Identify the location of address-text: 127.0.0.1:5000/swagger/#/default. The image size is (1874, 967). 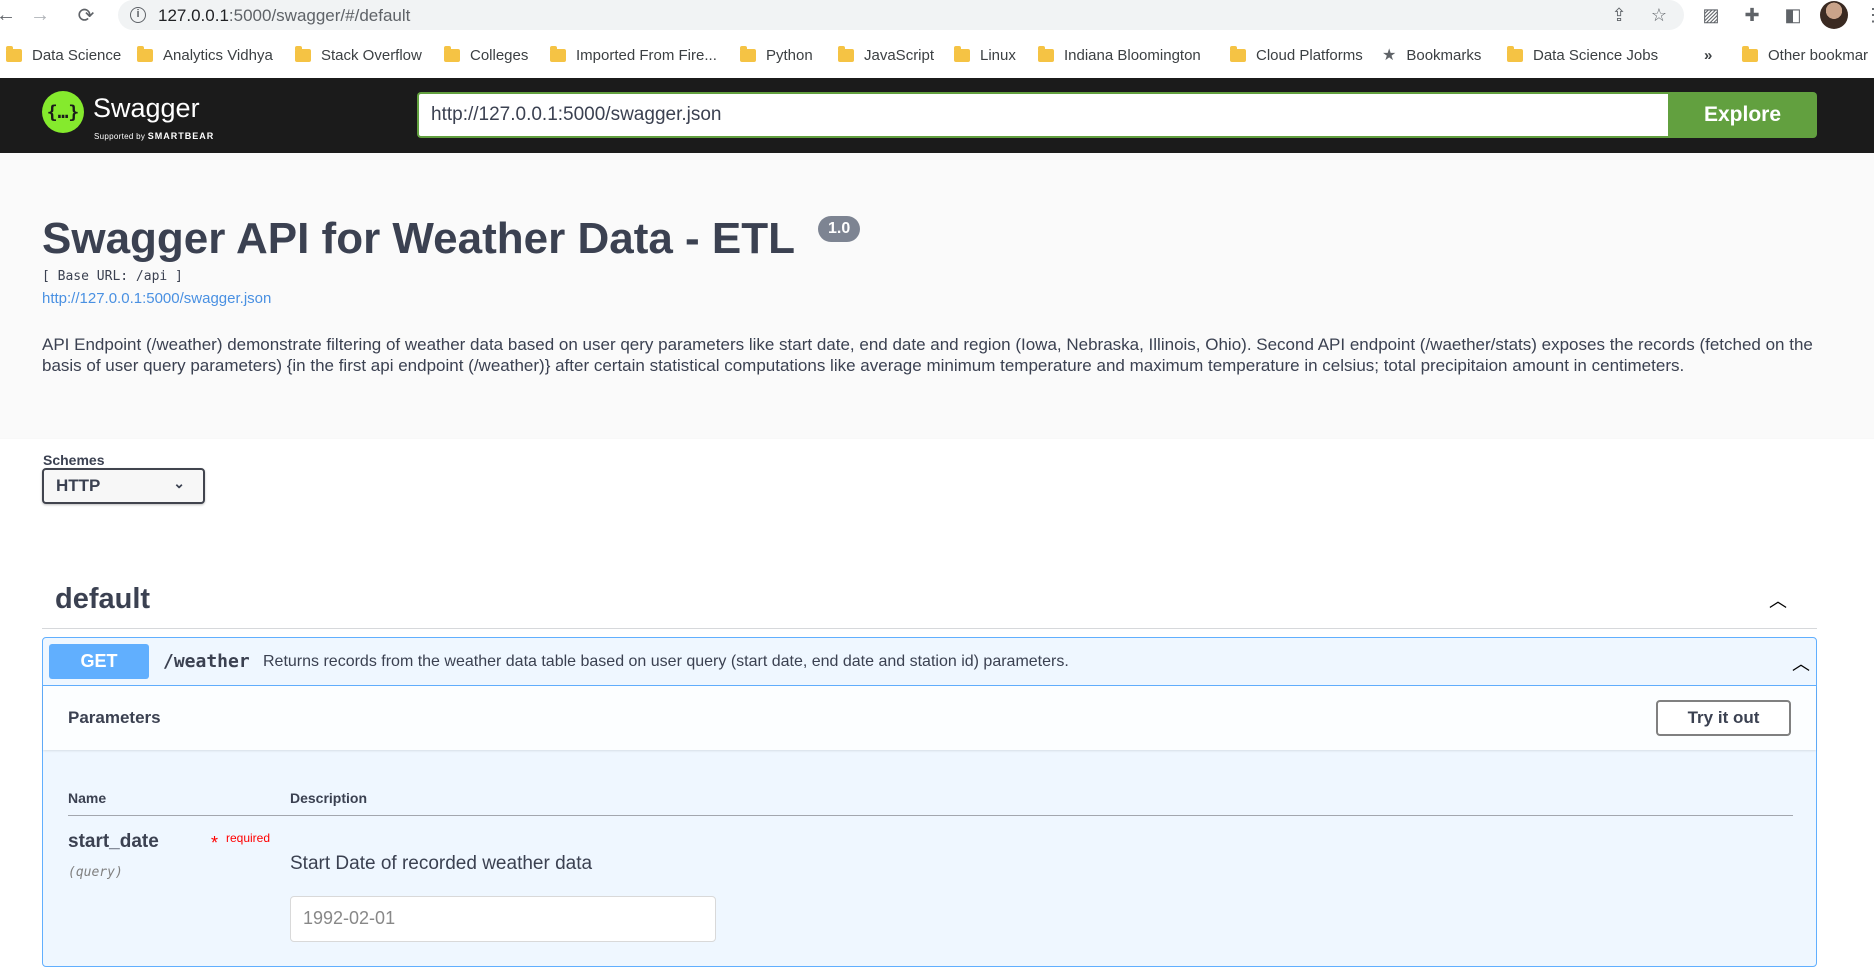
(284, 16).